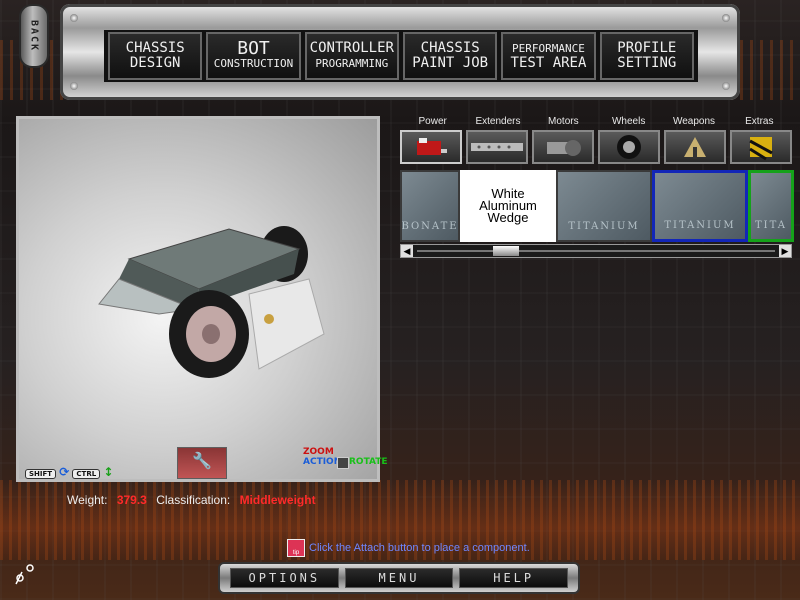 The image size is (800, 600). Describe the element at coordinates (253, 48) in the screenshot. I see `nav-label: BOT` at that location.